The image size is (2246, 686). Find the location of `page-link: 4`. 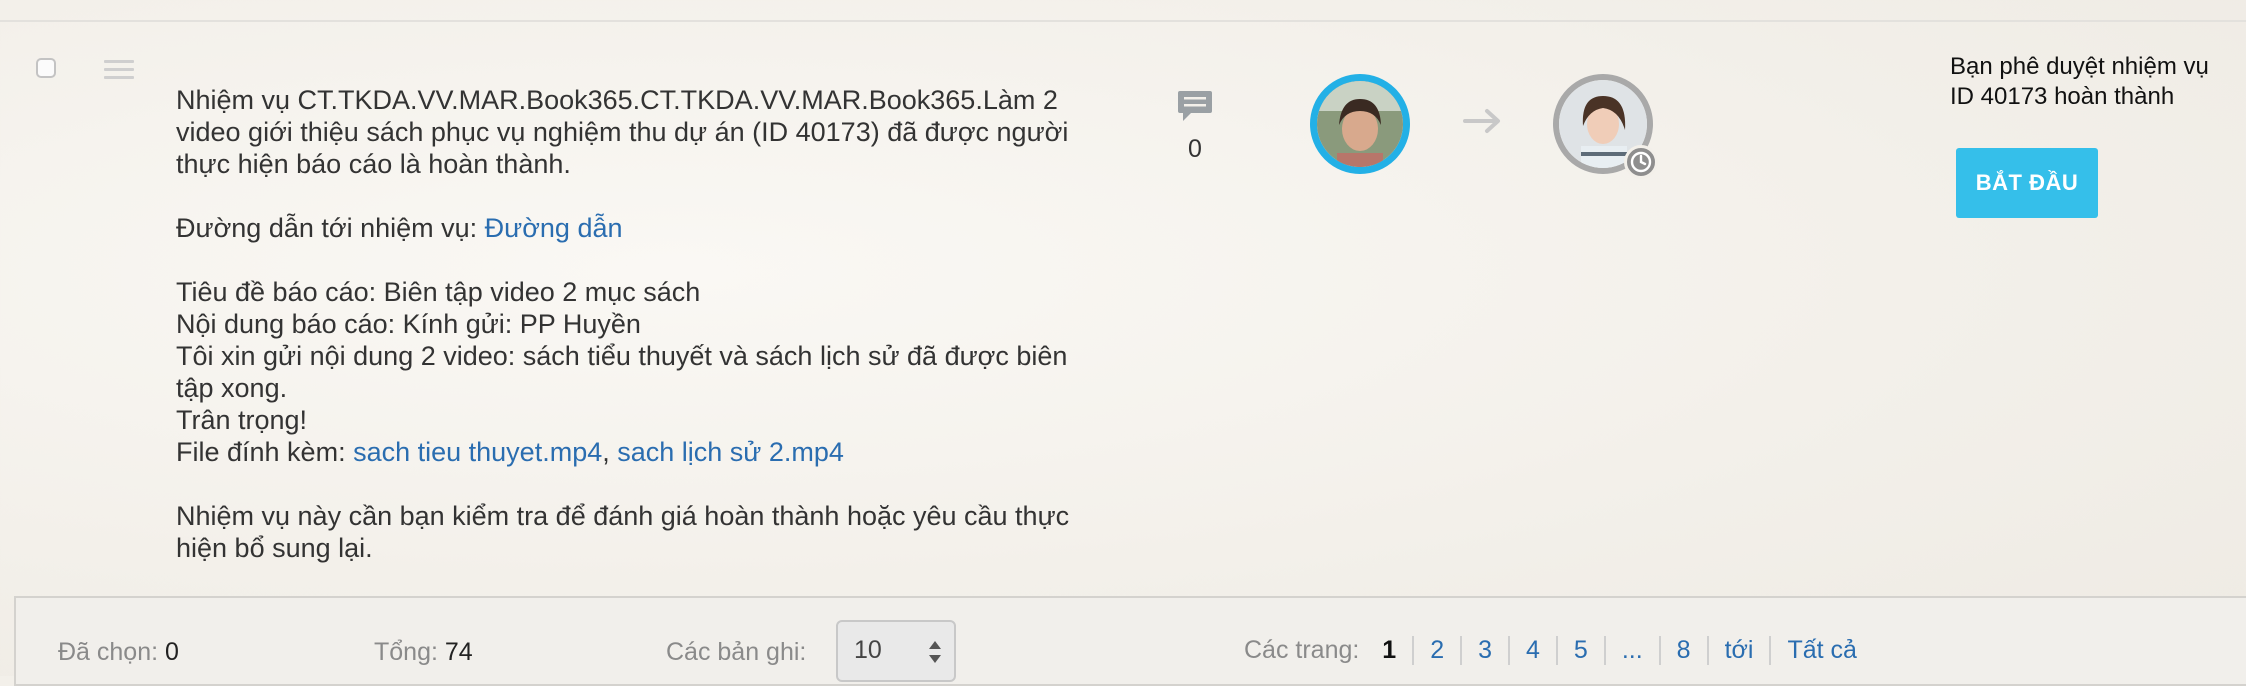

page-link: 4 is located at coordinates (1532, 650).